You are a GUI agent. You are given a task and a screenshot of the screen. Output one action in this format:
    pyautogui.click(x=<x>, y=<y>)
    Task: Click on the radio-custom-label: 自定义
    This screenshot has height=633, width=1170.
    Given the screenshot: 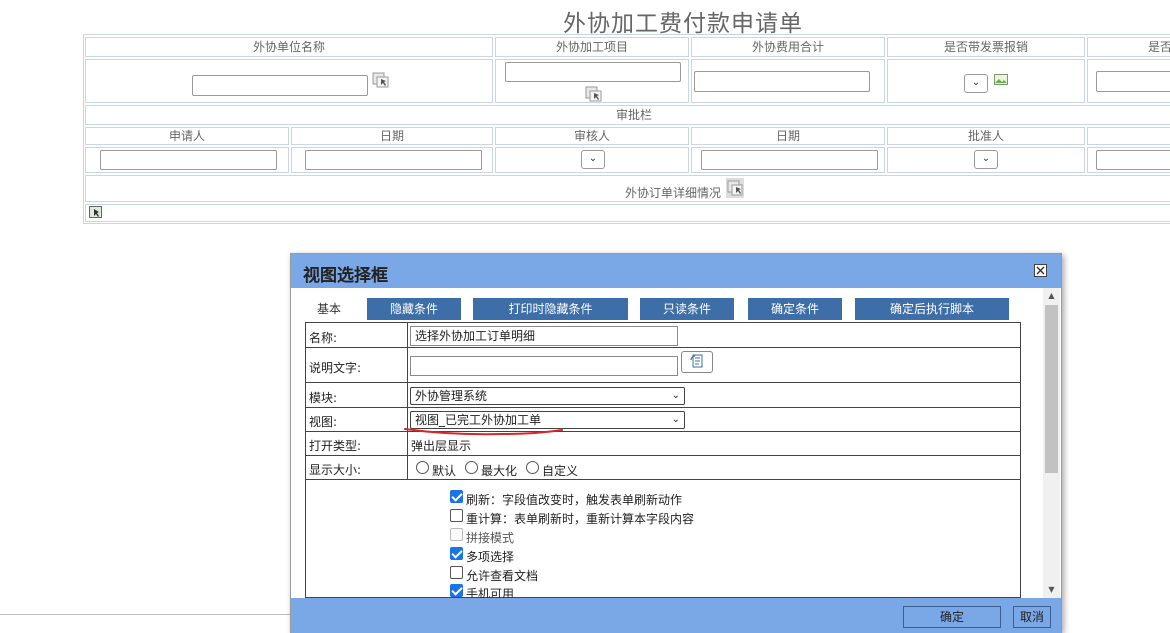 What is the action you would take?
    pyautogui.click(x=560, y=471)
    